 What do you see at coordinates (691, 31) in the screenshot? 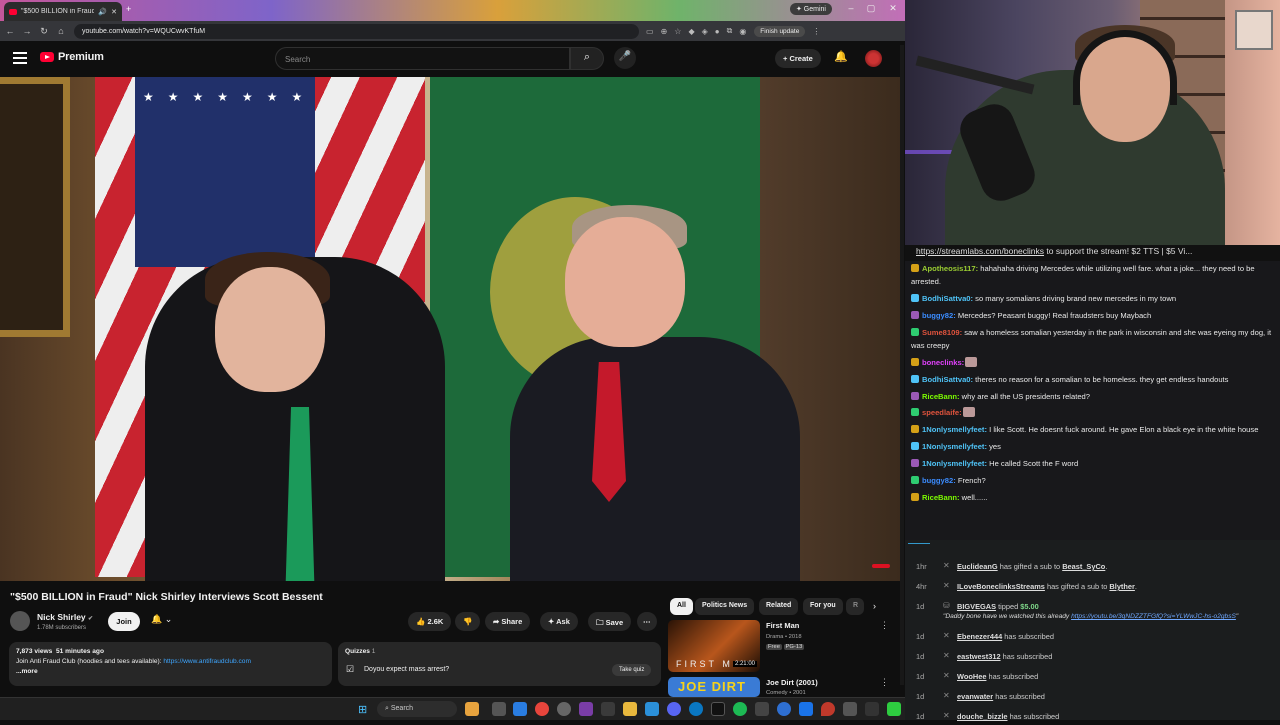
I see `extension-icon: ◆` at bounding box center [691, 31].